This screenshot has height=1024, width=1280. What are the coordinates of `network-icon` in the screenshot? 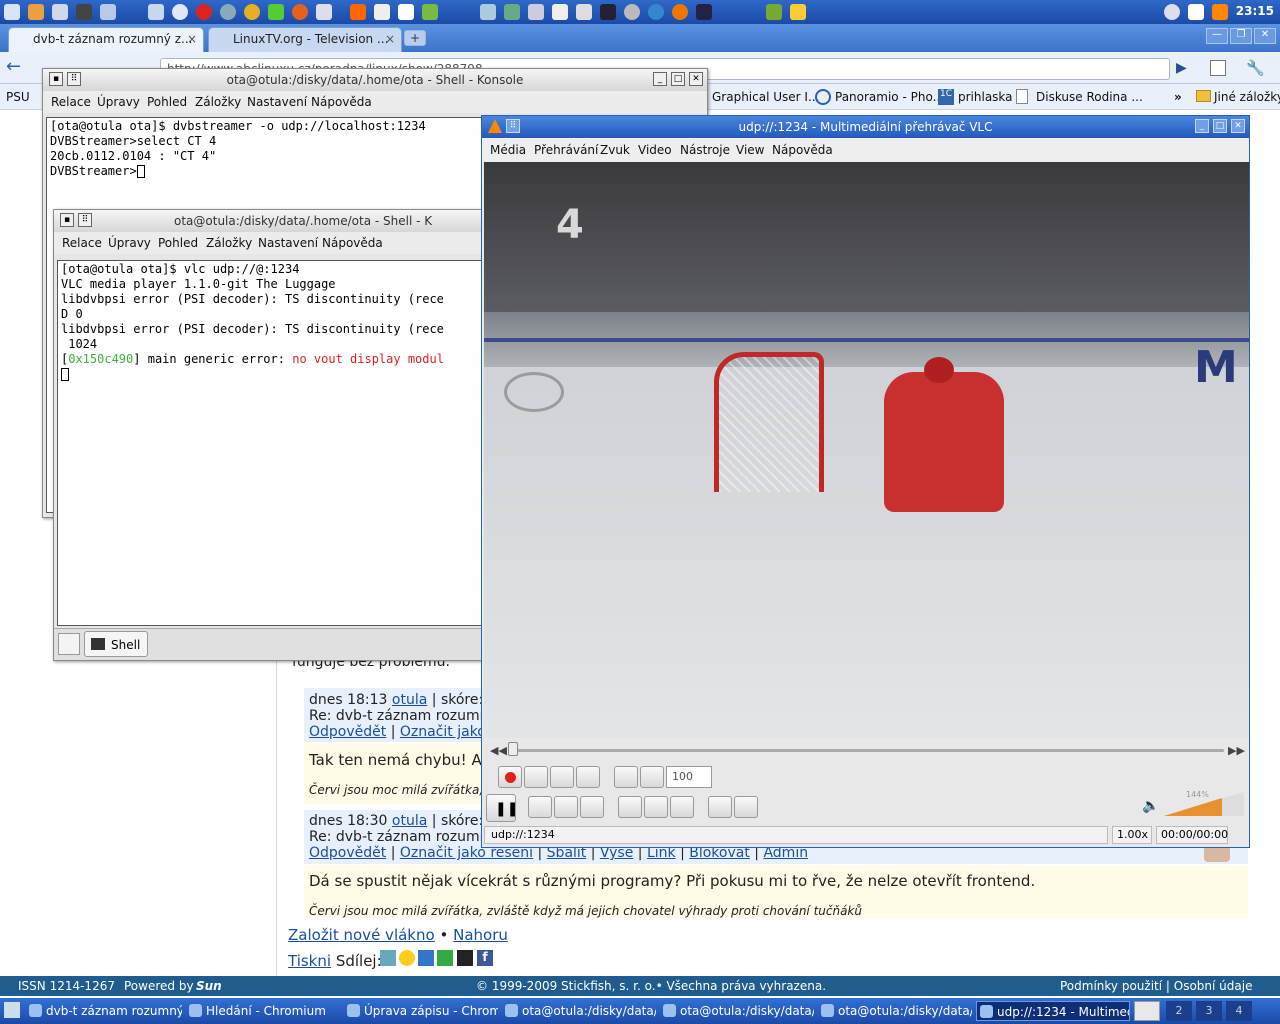 It's located at (180, 12).